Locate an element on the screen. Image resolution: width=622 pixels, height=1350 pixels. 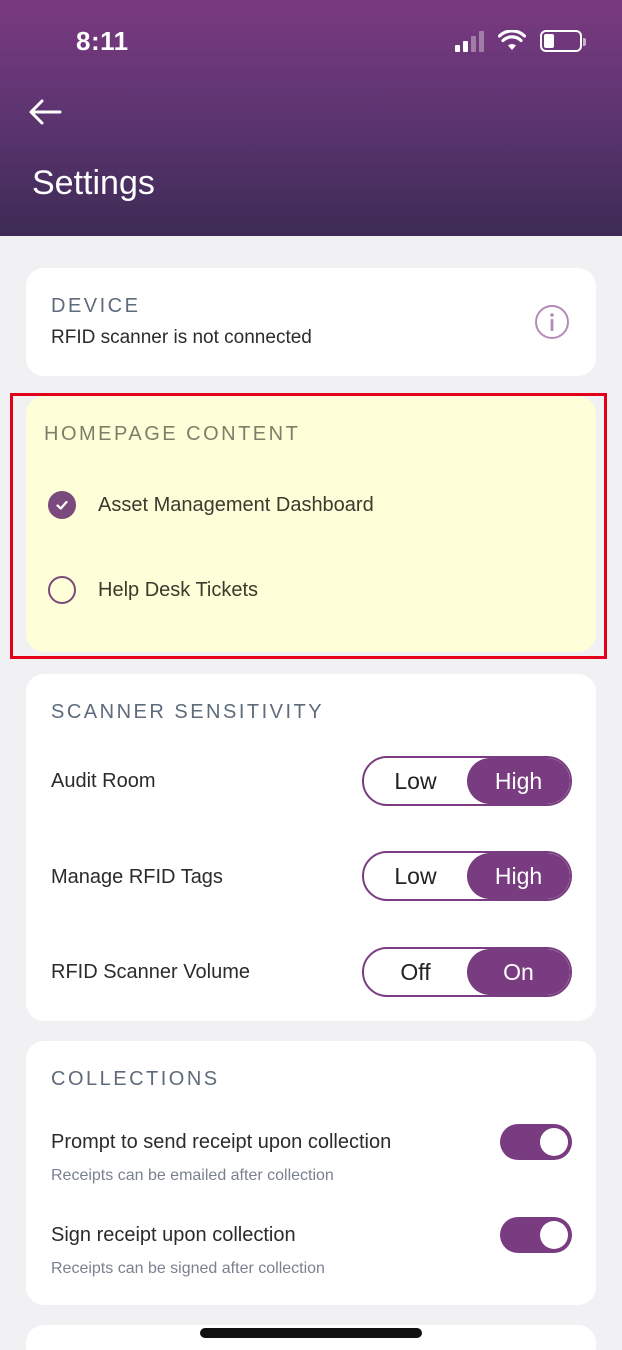
device-section-label: DEVICE is located at coordinates (96, 306).